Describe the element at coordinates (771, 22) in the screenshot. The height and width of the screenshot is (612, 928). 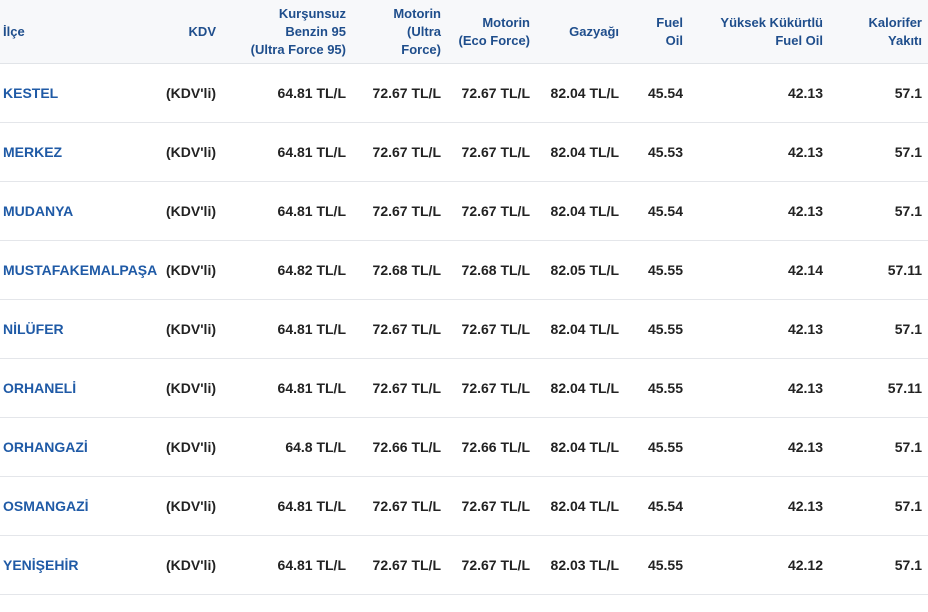
I see `header-line: Yüksek Kükürtlü` at that location.